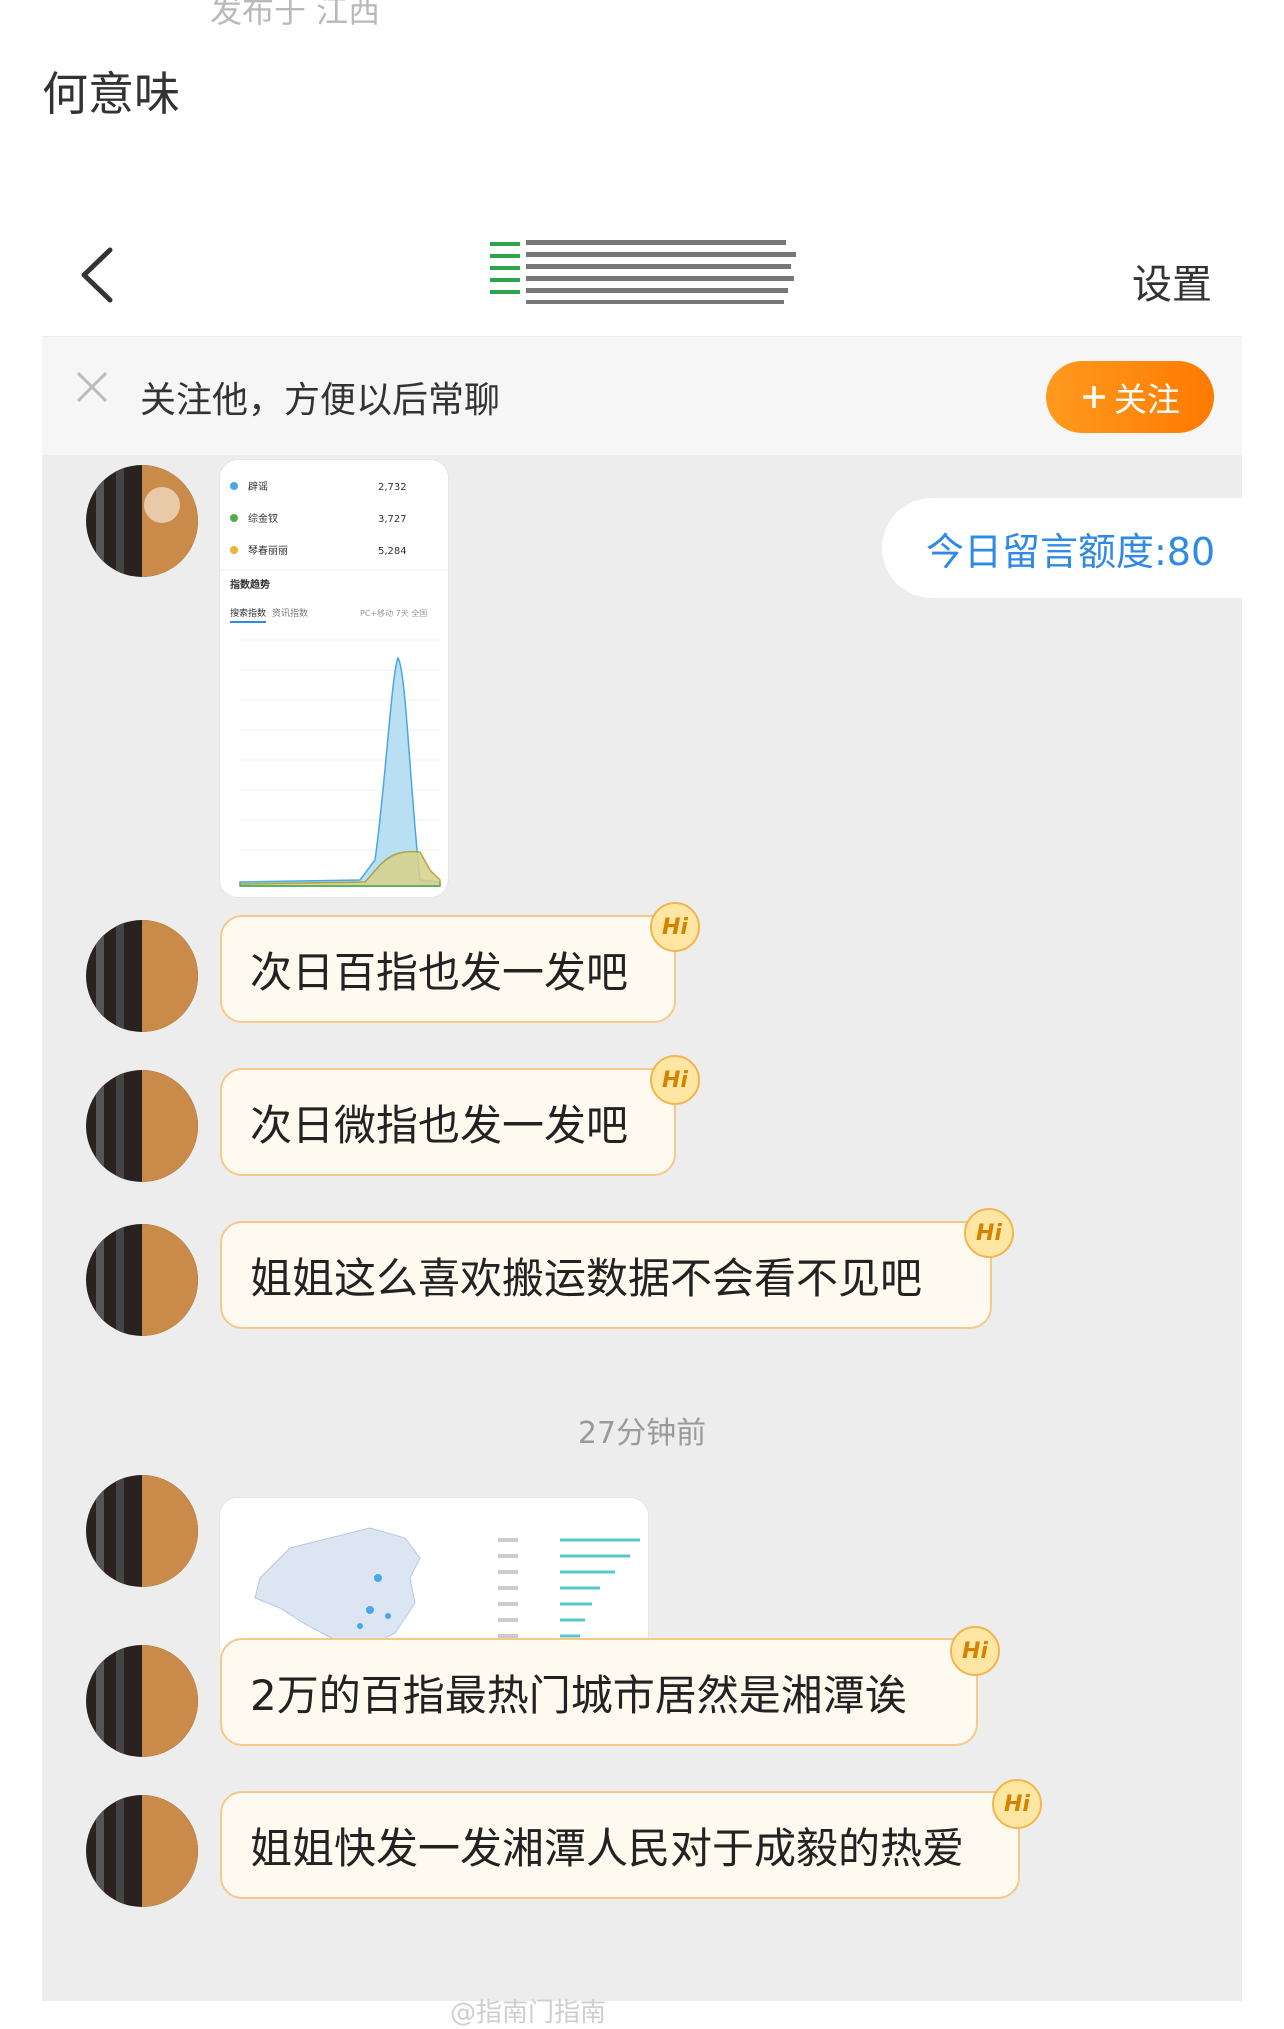  I want to click on stats-row-2-value: 3,727, so click(392, 519).